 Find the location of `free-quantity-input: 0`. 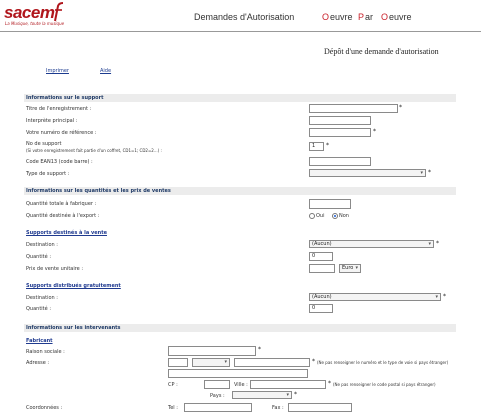

free-quantity-input: 0 is located at coordinates (321, 308).